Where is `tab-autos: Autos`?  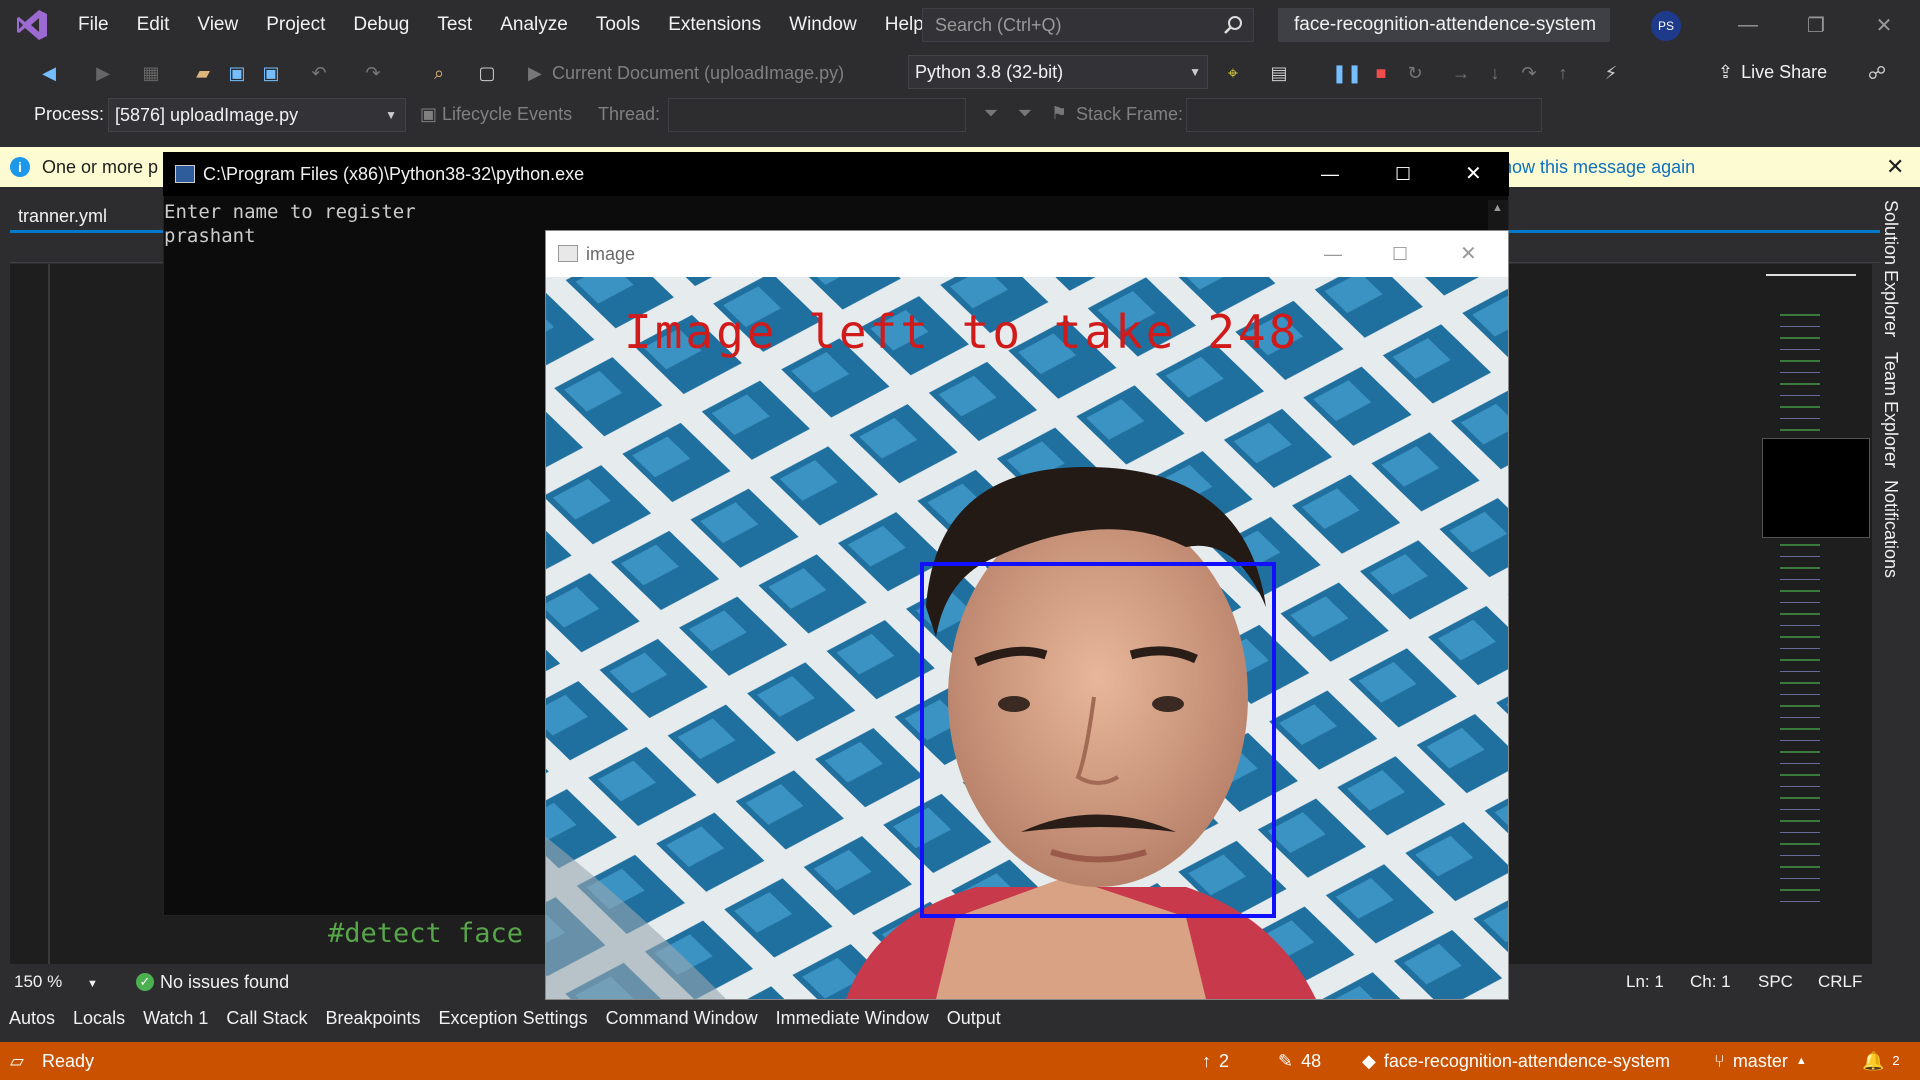
tab-autos: Autos is located at coordinates (32, 1018).